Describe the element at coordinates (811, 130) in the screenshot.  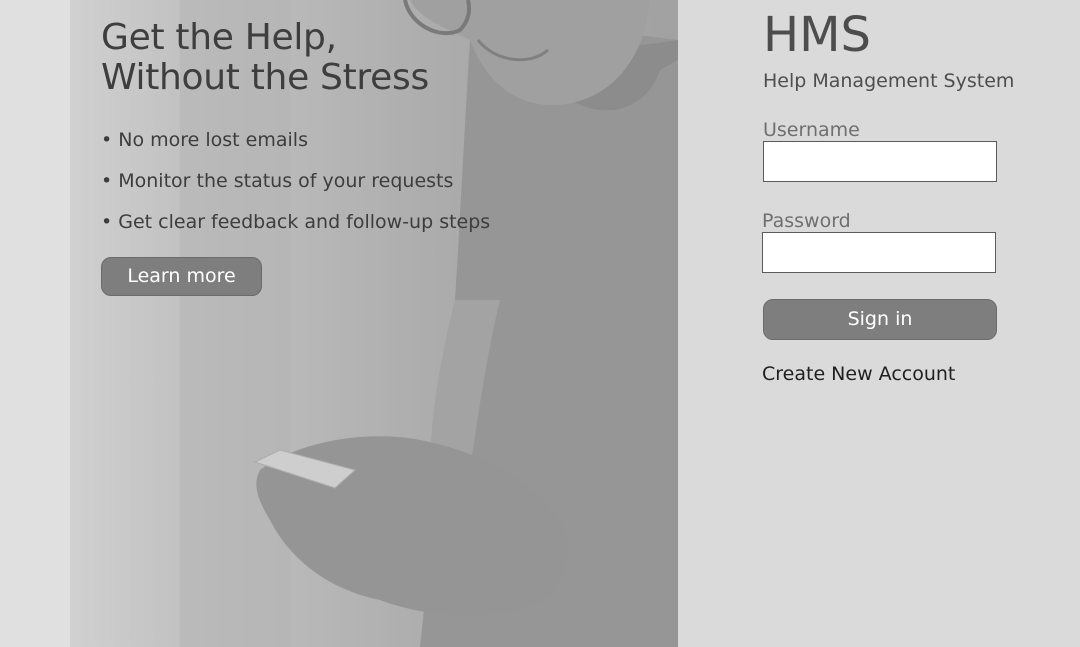
I see `username-label: Username` at that location.